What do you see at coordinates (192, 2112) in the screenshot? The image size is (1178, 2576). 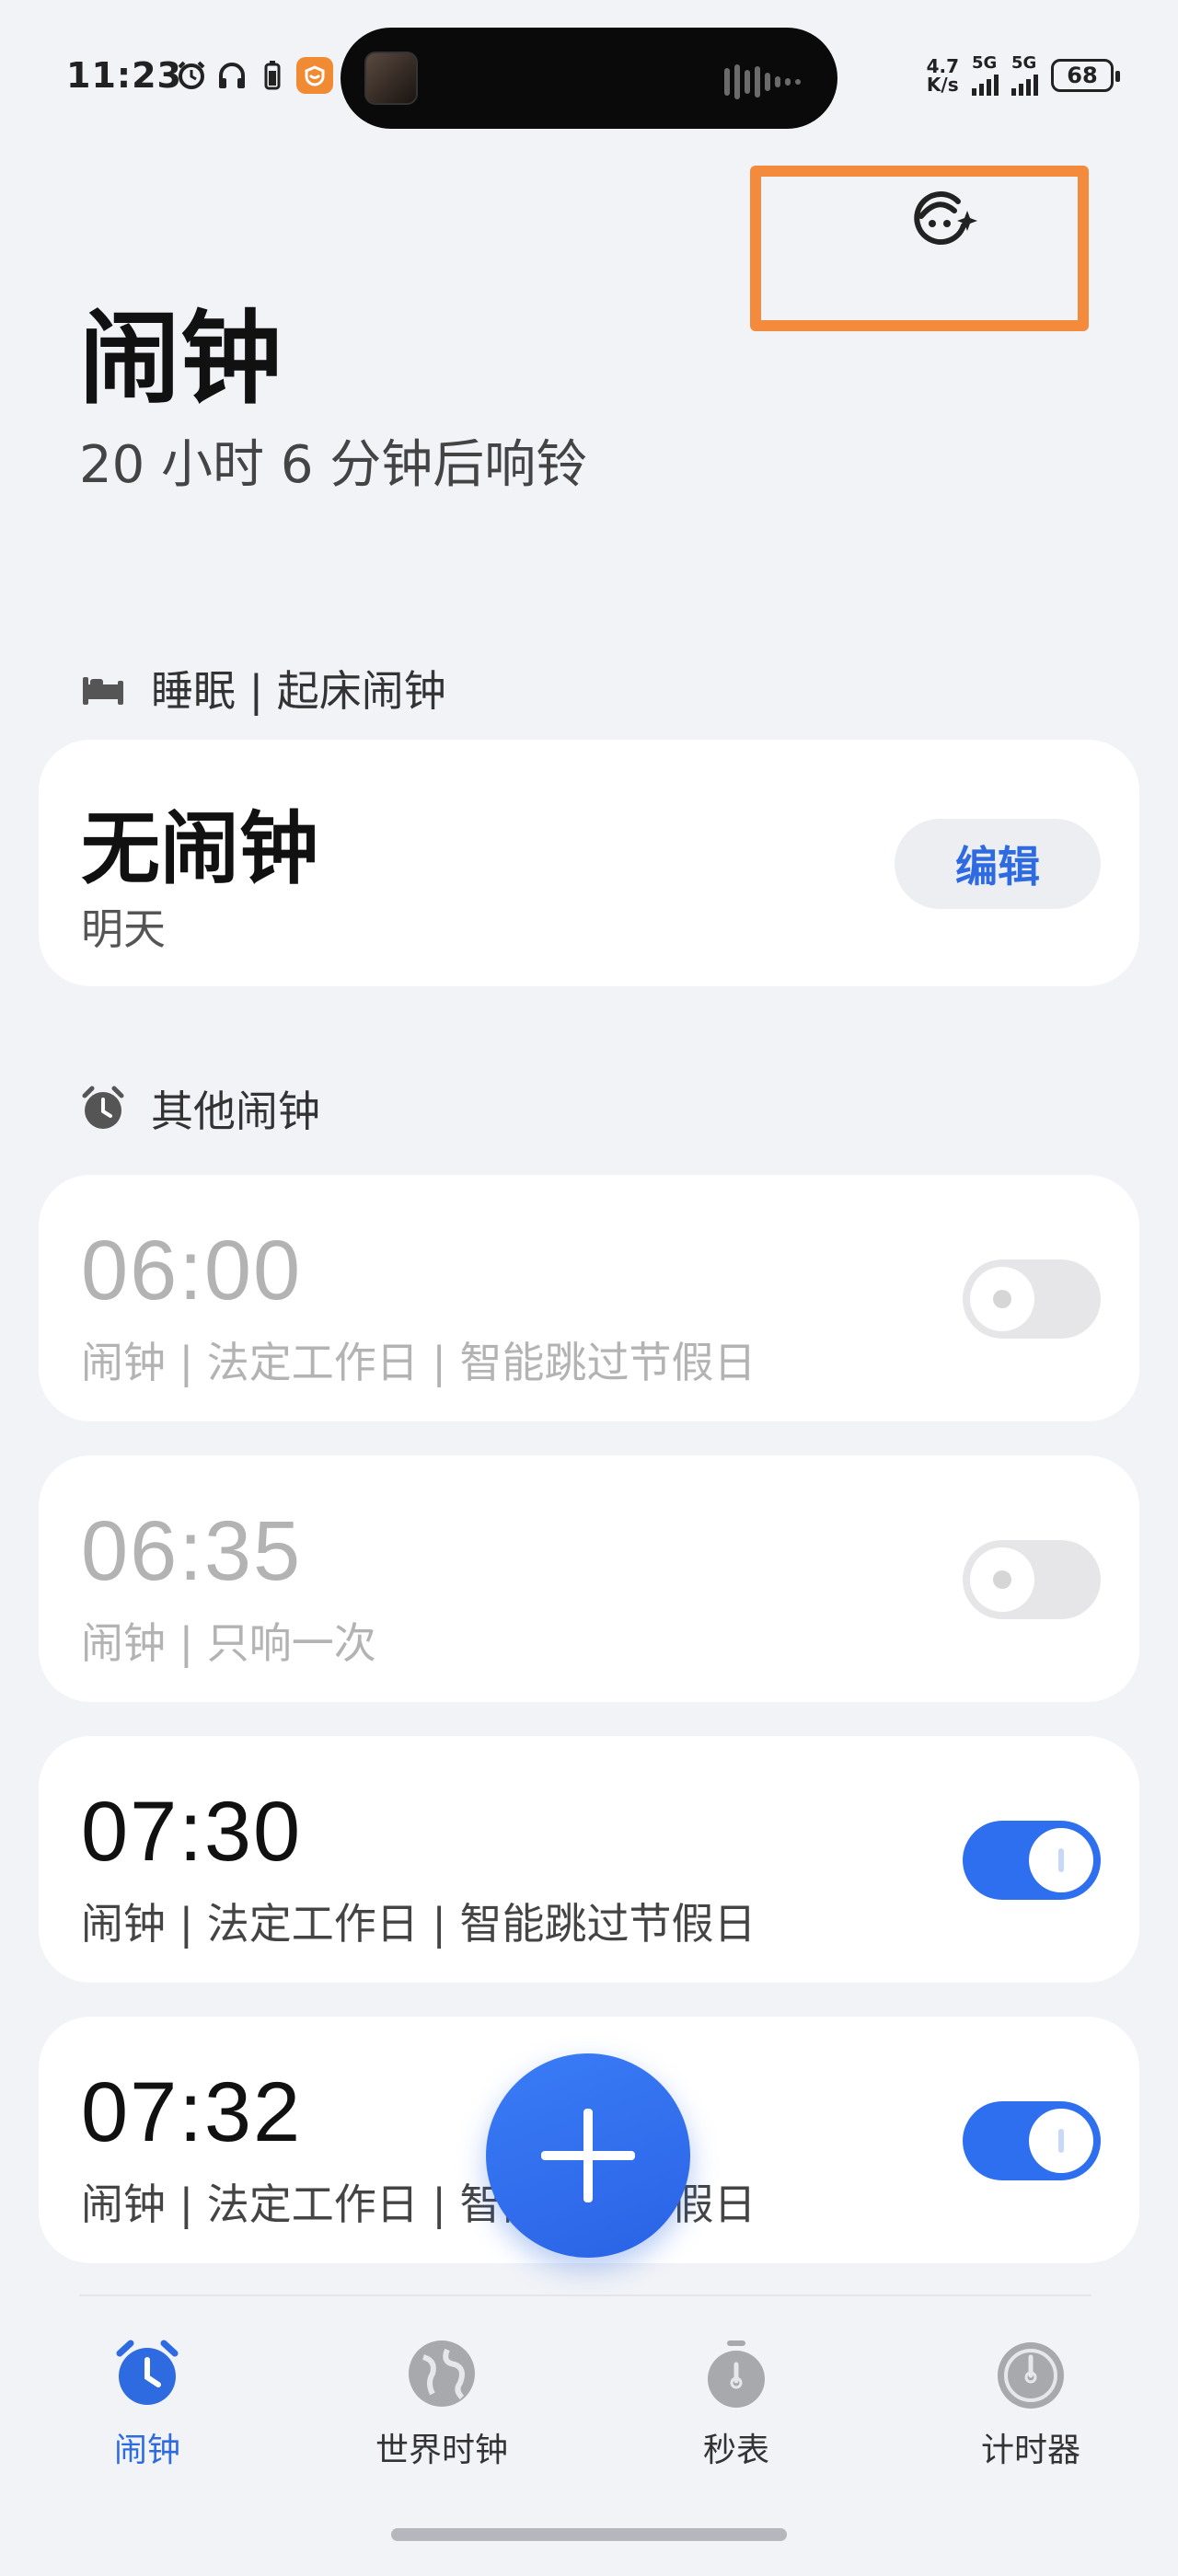 I see `alarm-time: 07:32` at bounding box center [192, 2112].